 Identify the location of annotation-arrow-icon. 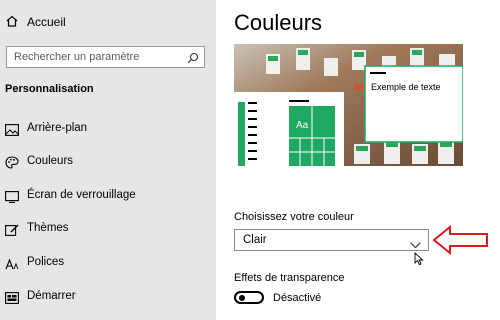
(461, 242).